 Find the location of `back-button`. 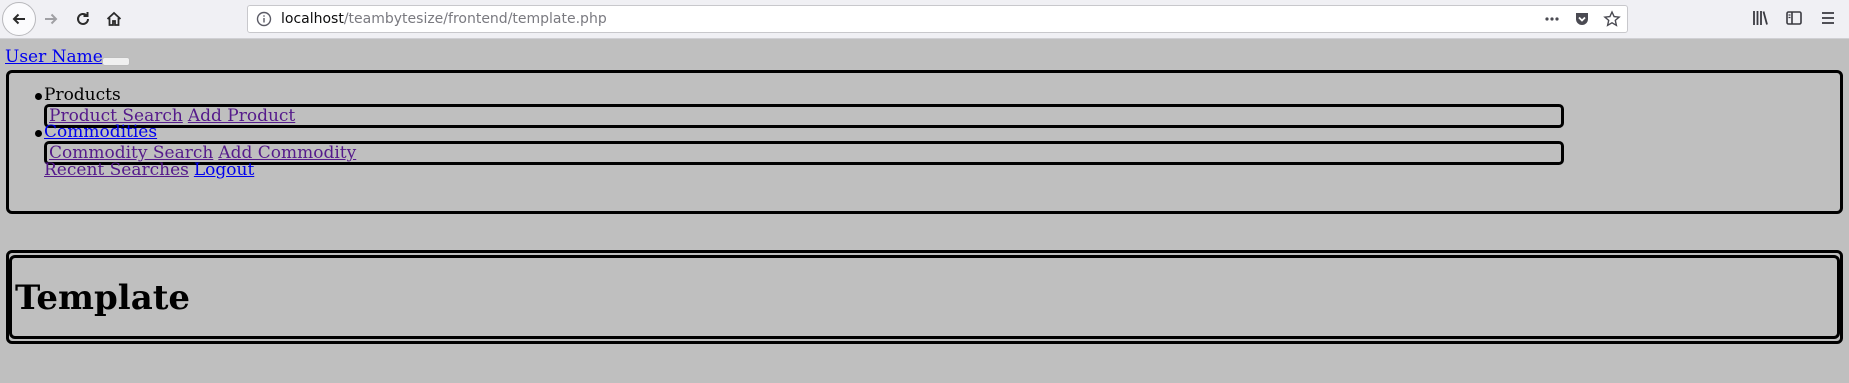

back-button is located at coordinates (19, 19).